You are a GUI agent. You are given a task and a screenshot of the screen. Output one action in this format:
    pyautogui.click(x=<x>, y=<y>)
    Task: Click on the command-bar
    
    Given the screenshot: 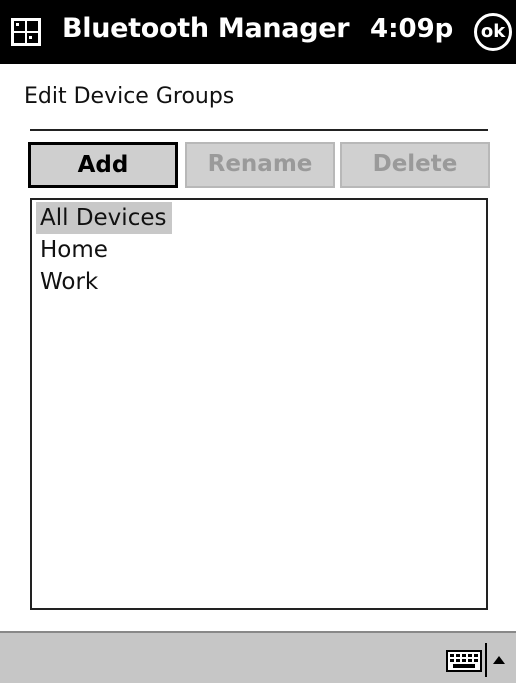 What is the action you would take?
    pyautogui.click(x=258, y=657)
    